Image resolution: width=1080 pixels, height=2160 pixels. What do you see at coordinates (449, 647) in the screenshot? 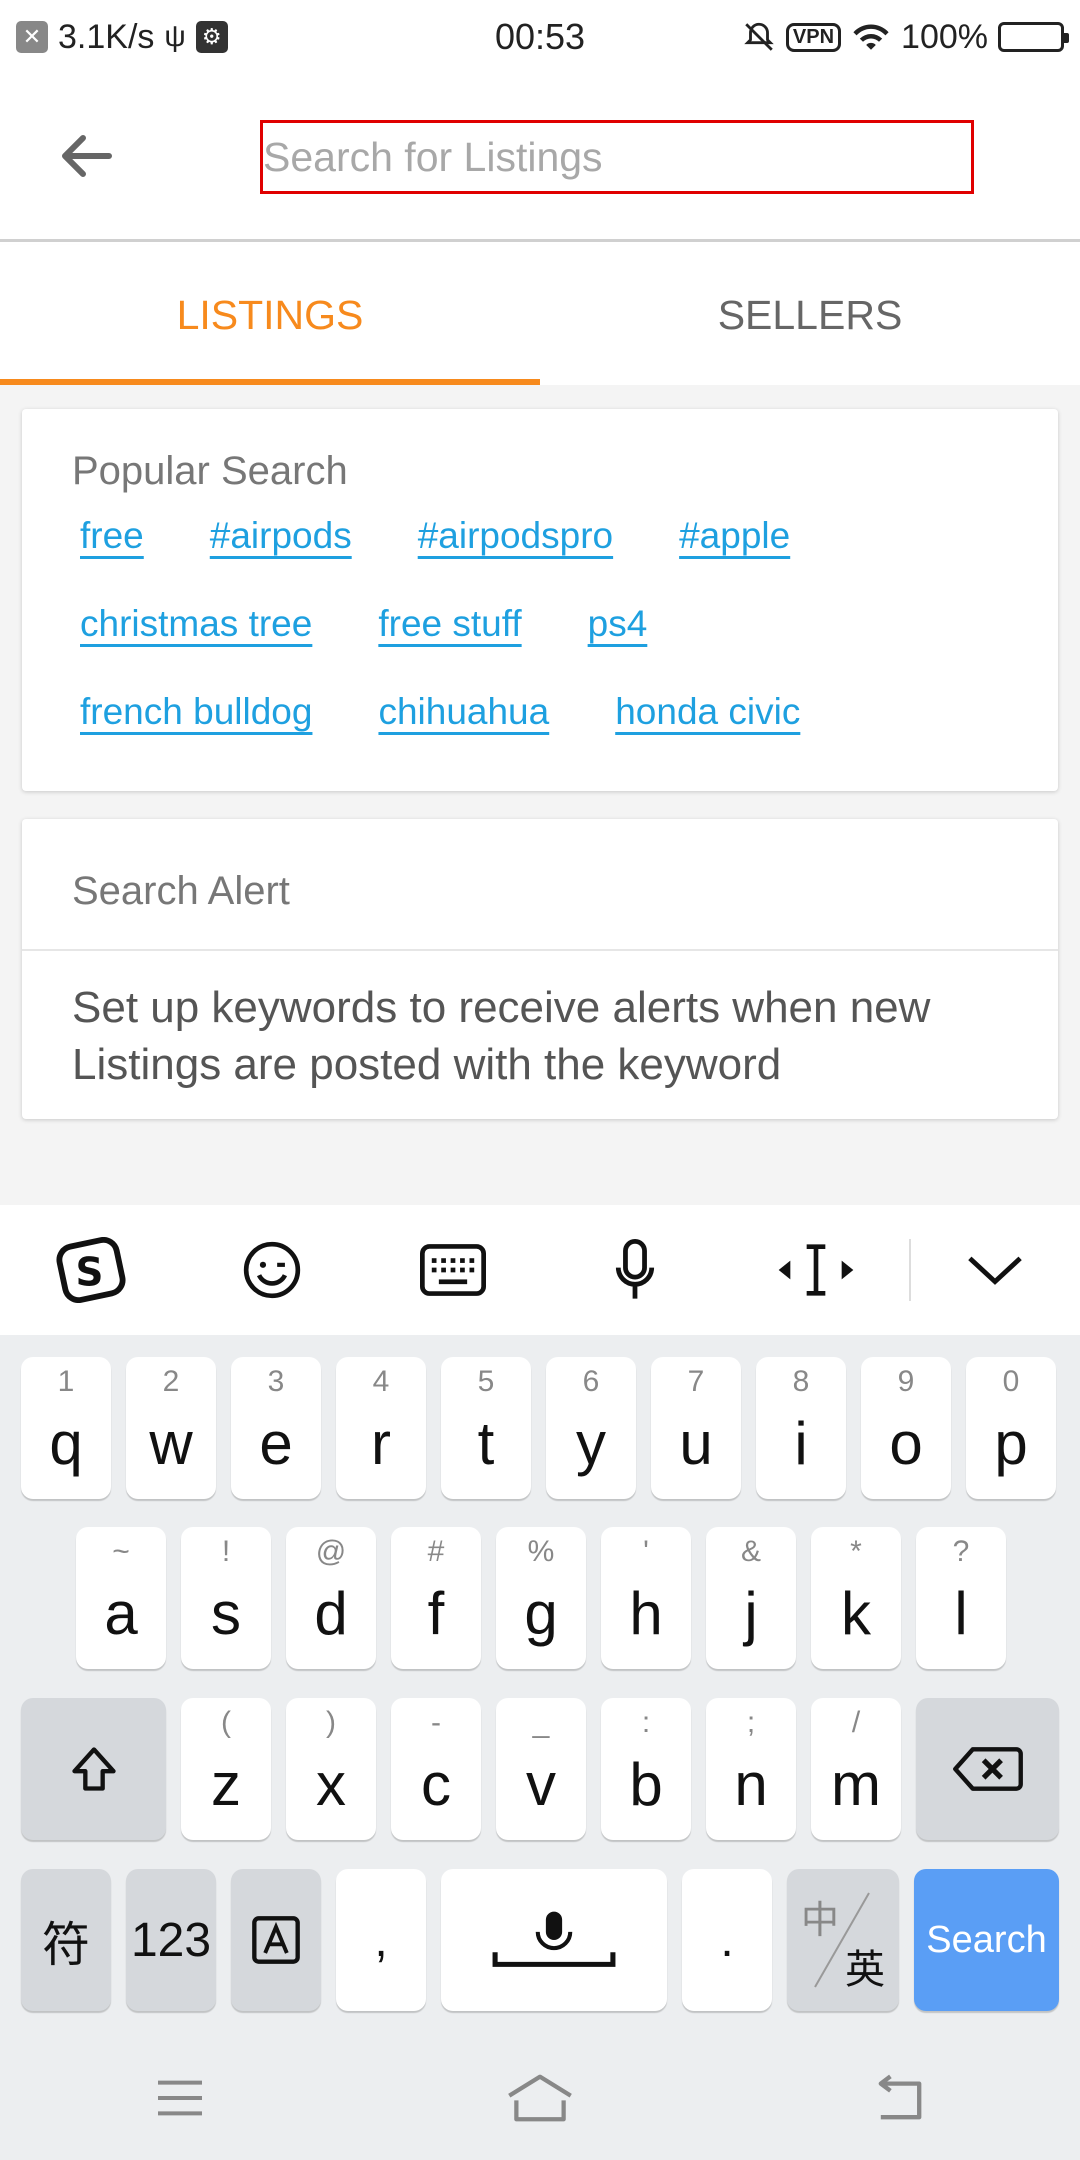
I see `popular-tag: free stuff` at bounding box center [449, 647].